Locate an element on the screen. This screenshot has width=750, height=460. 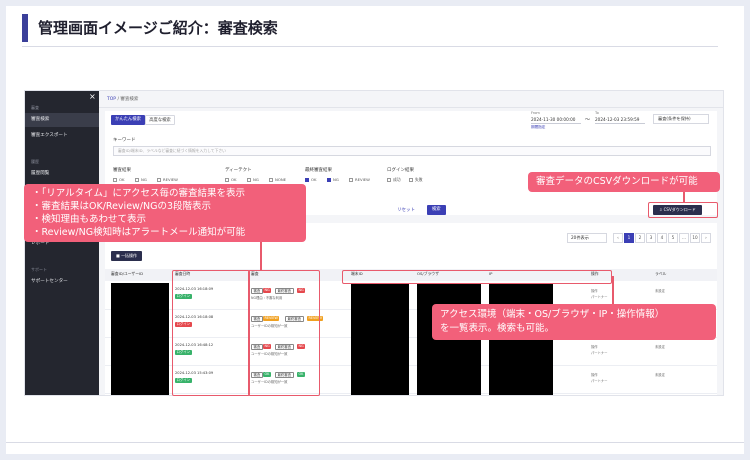
tab-simple-search: かんたん検索 is located at coordinates (128, 120).